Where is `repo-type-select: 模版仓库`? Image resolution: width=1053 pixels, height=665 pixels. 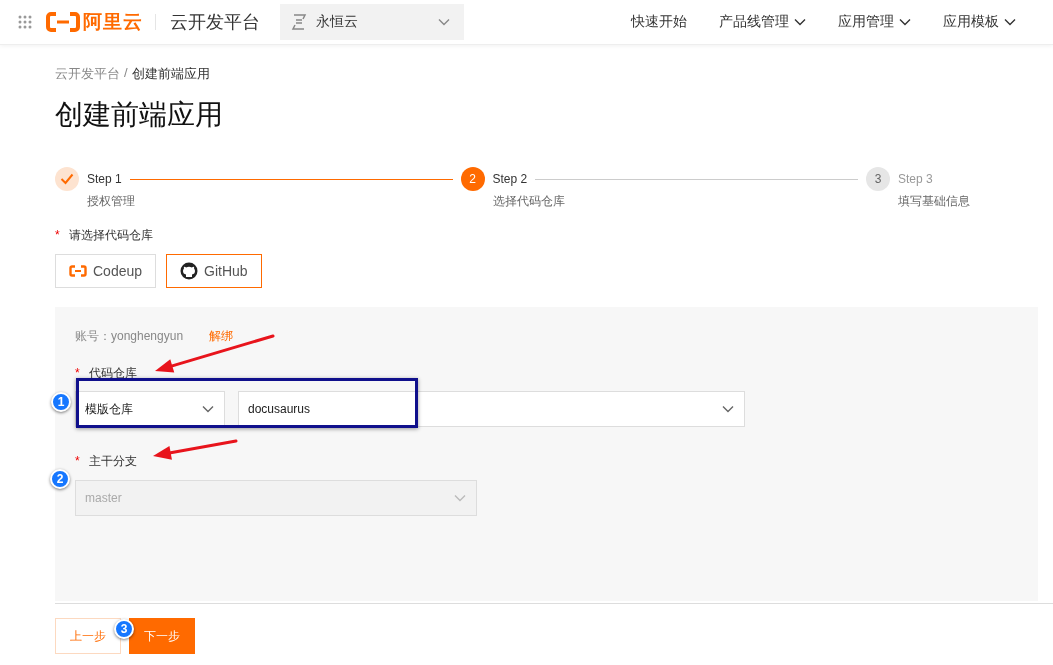
repo-type-select: 模版仓库 is located at coordinates (150, 409).